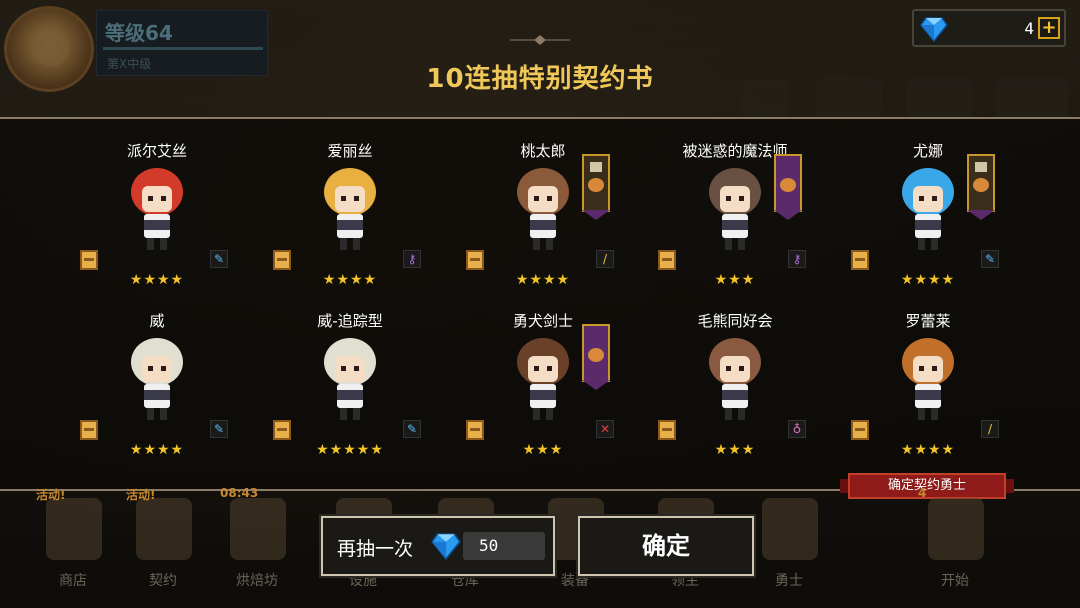  I want to click on hero-card: 派尔艾丝 ✎ ★★★★, so click(154, 220).